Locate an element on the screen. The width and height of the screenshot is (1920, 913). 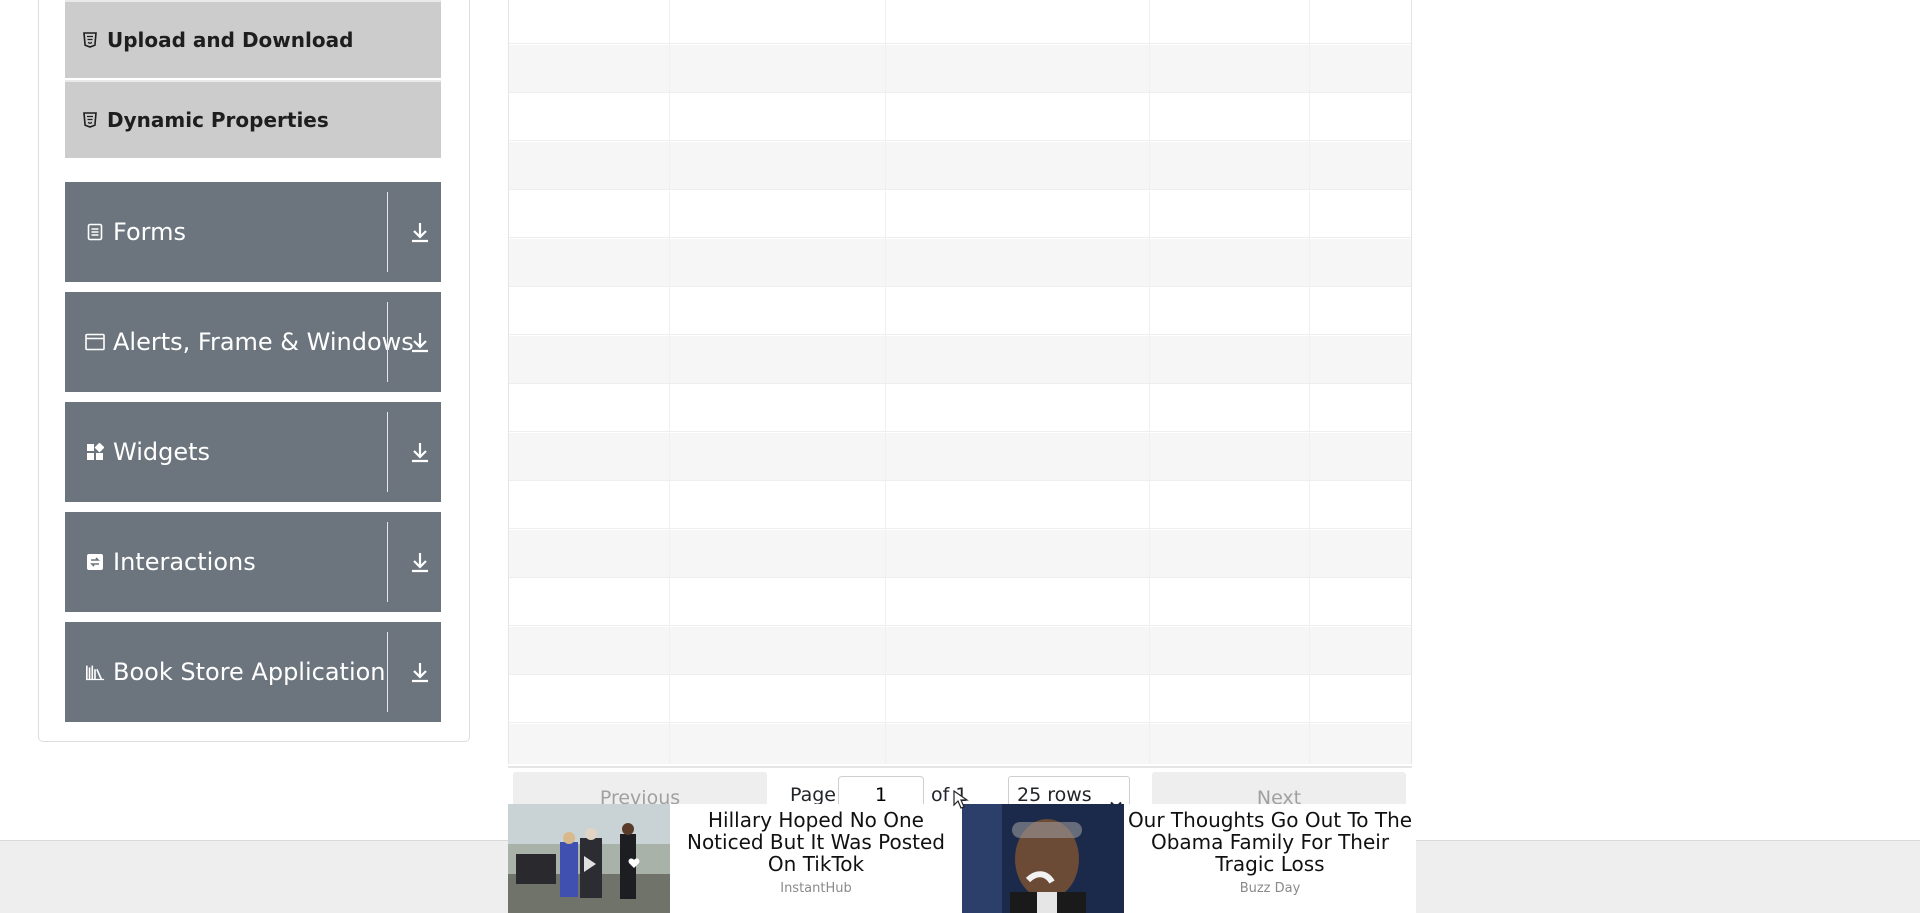
group-header-book-store-application: Book Store Application is located at coordinates (253, 672).